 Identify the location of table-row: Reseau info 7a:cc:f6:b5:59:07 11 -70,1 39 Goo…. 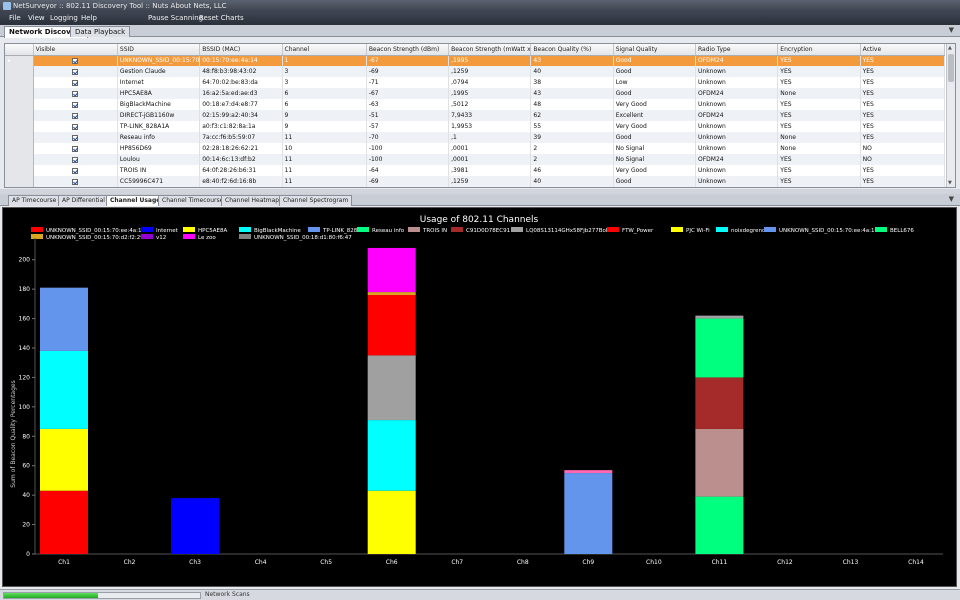
(475, 137).